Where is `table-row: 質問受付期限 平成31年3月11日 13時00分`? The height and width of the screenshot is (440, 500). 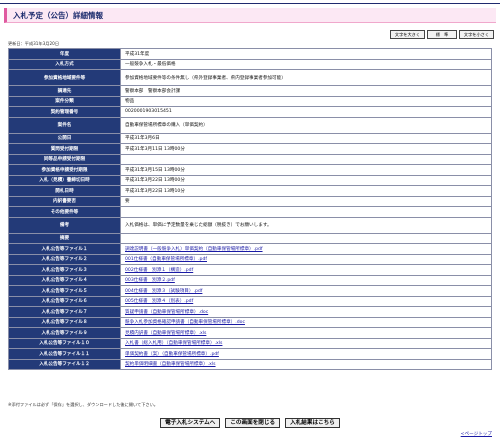
table-row: 質問受付期限 平成31年3月11日 13時00分 is located at coordinates (250, 149).